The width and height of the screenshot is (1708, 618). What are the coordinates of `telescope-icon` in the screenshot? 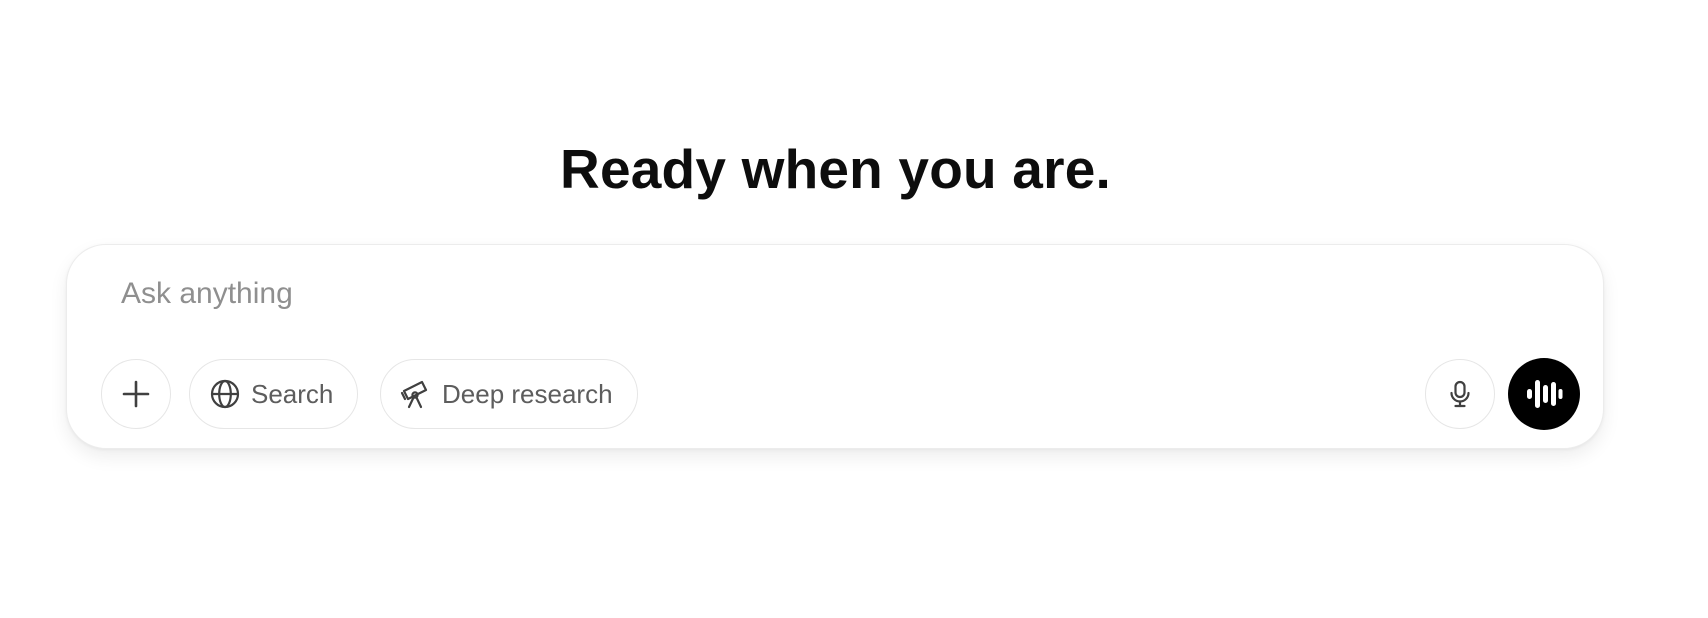 It's located at (416, 394).